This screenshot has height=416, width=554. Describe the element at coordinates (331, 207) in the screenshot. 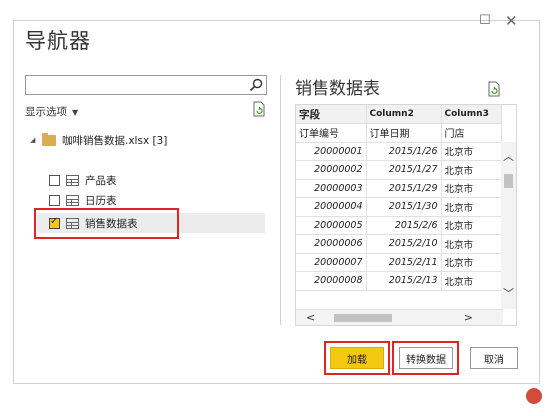

I see `table-cell: 20000004` at that location.